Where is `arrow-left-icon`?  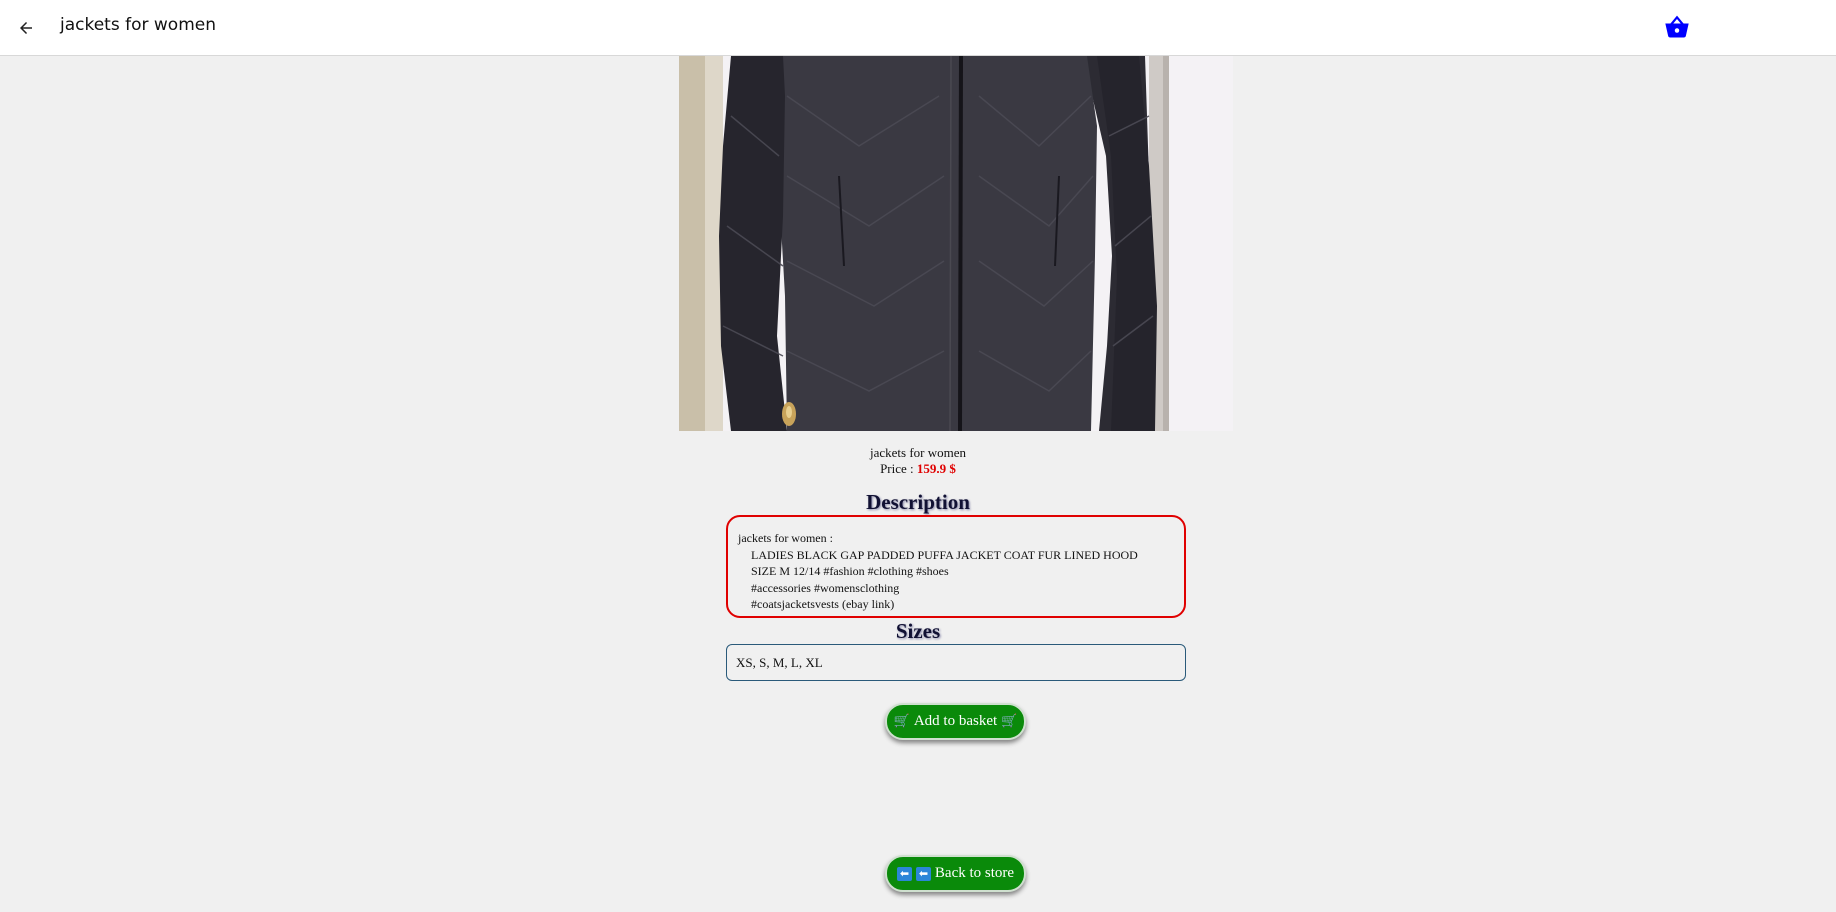 arrow-left-icon is located at coordinates (26, 28).